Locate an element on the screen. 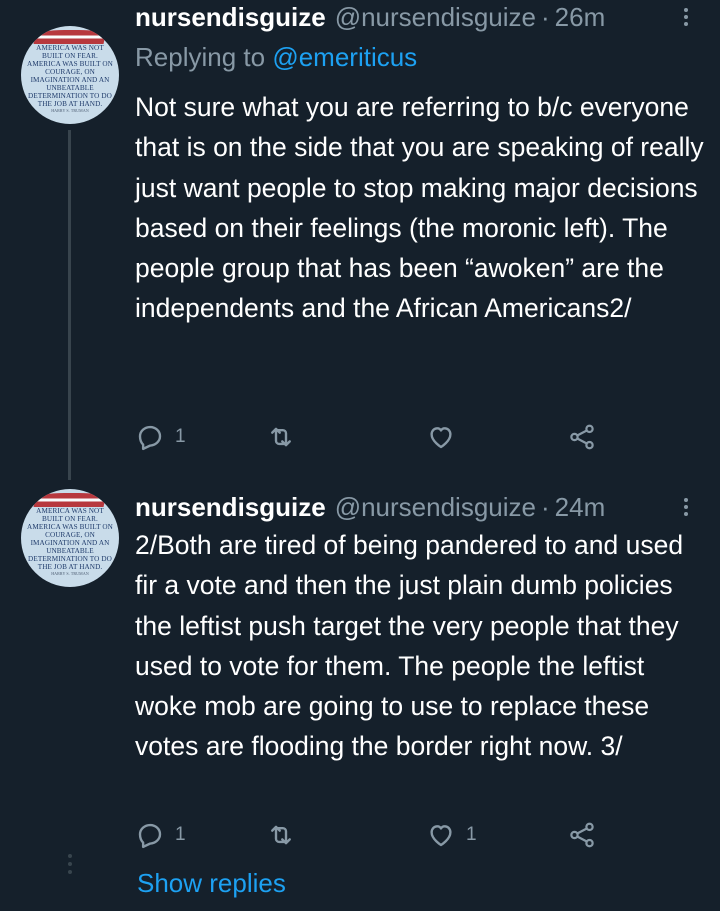 The image size is (720, 911). like-button is located at coordinates (446, 437).